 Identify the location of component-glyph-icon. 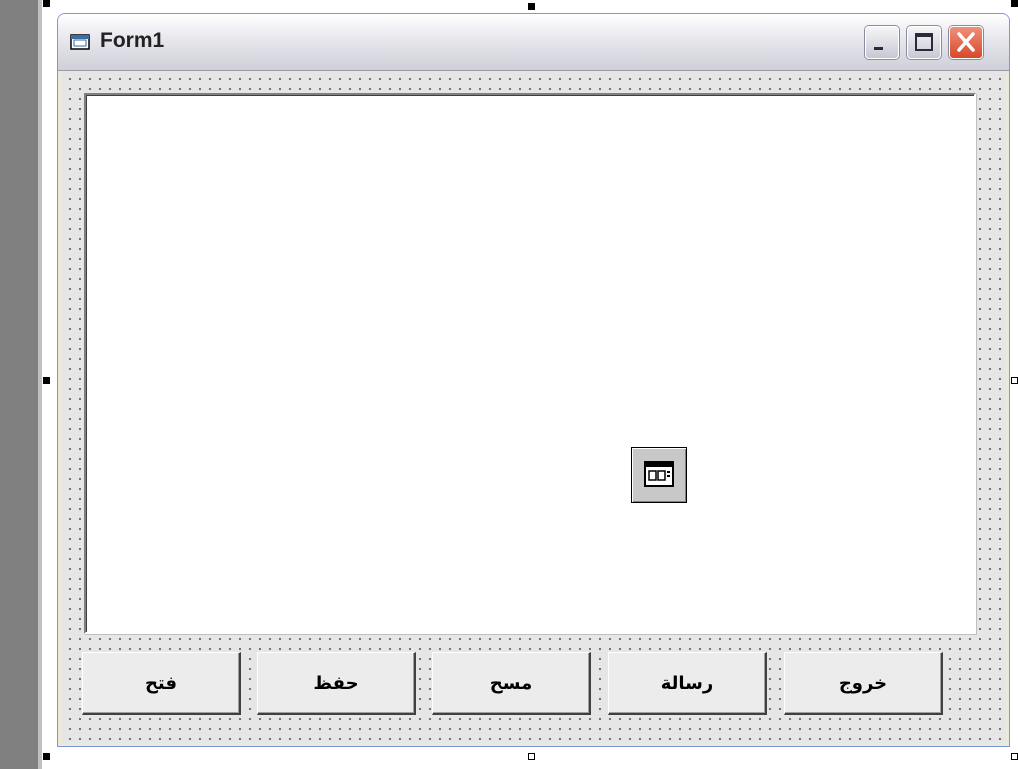
(659, 474).